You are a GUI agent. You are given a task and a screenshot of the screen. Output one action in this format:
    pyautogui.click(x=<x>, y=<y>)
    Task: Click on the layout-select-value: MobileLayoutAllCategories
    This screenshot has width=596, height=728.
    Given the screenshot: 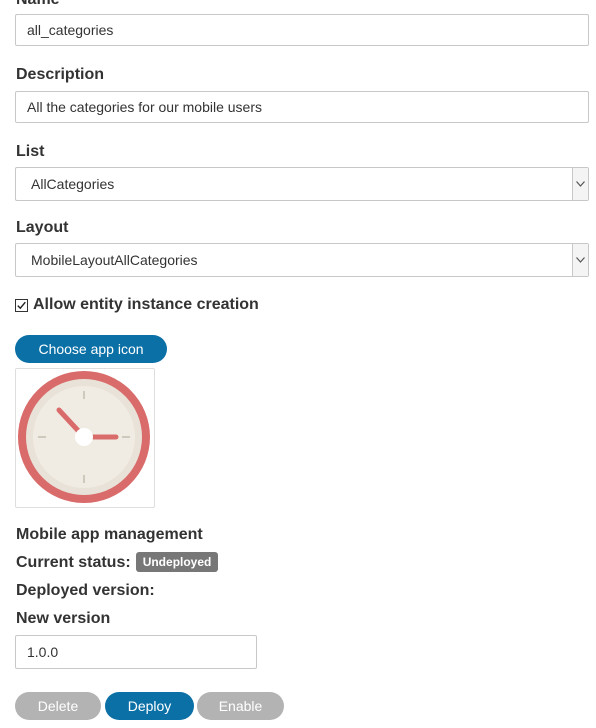 What is the action you would take?
    pyautogui.click(x=114, y=260)
    